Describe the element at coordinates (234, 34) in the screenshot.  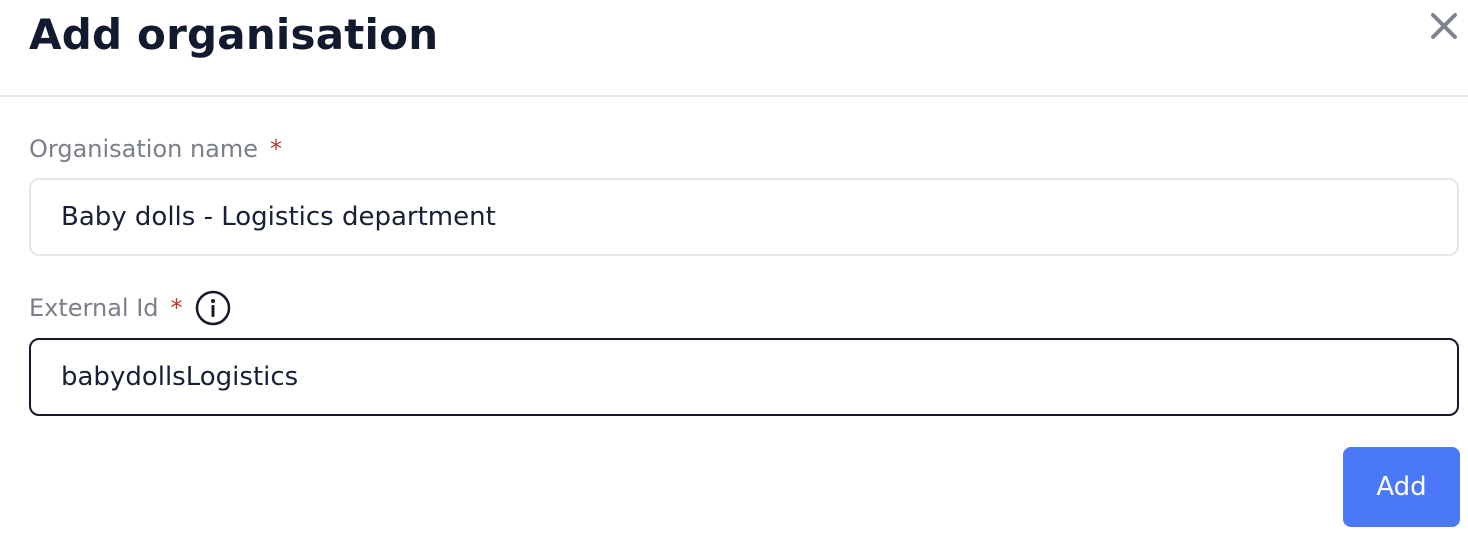
I see `dialog-title: Add organisation` at that location.